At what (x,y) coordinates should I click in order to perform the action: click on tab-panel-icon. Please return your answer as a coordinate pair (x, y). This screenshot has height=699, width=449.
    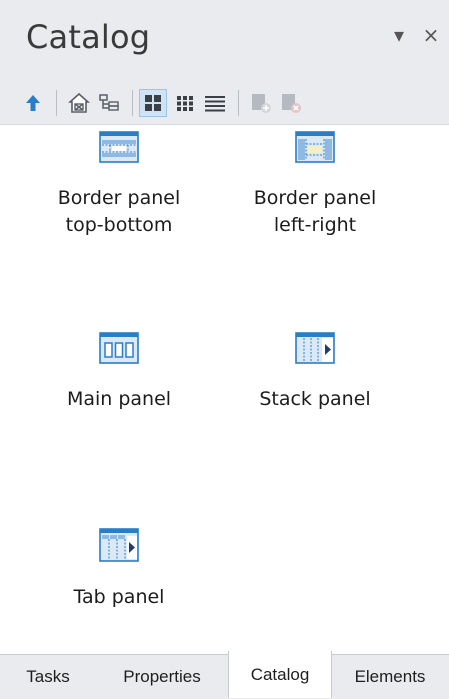
    Looking at the image, I should click on (119, 545).